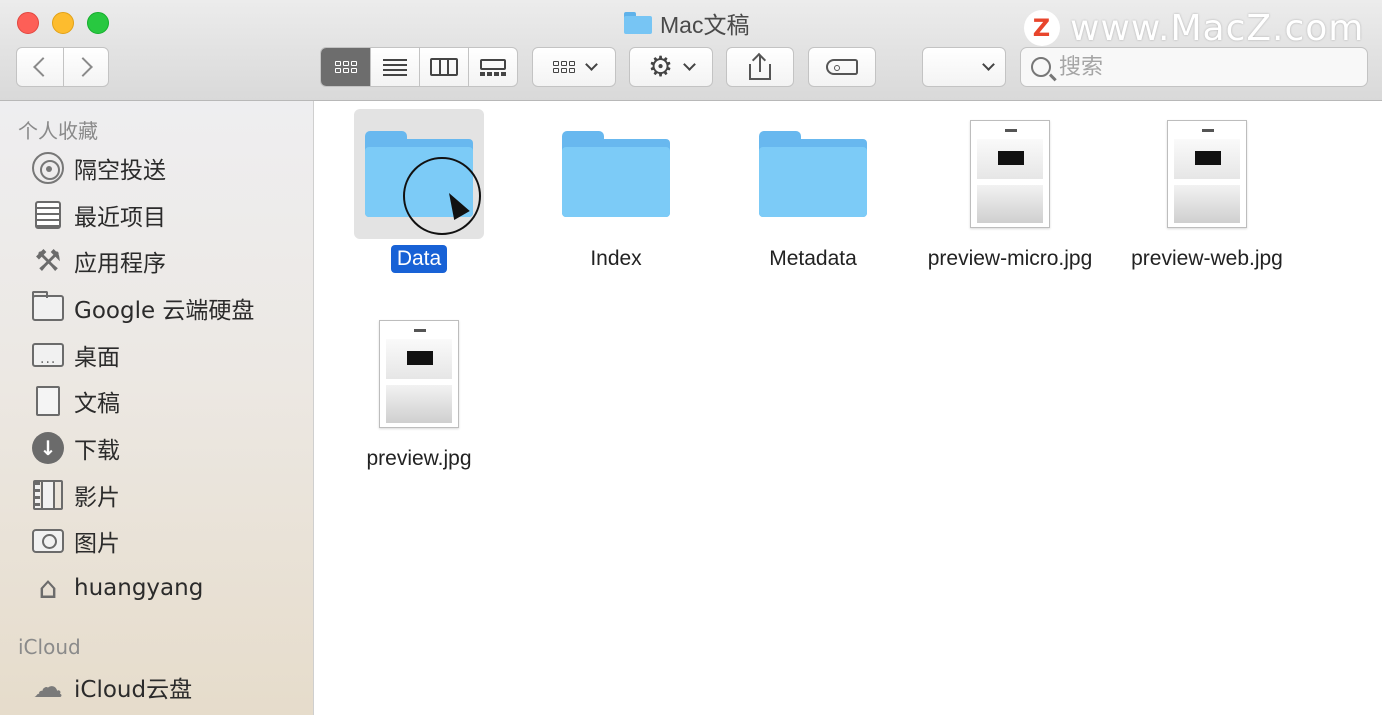 This screenshot has width=1382, height=715. What do you see at coordinates (48, 541) in the screenshot?
I see `pictures-icon` at bounding box center [48, 541].